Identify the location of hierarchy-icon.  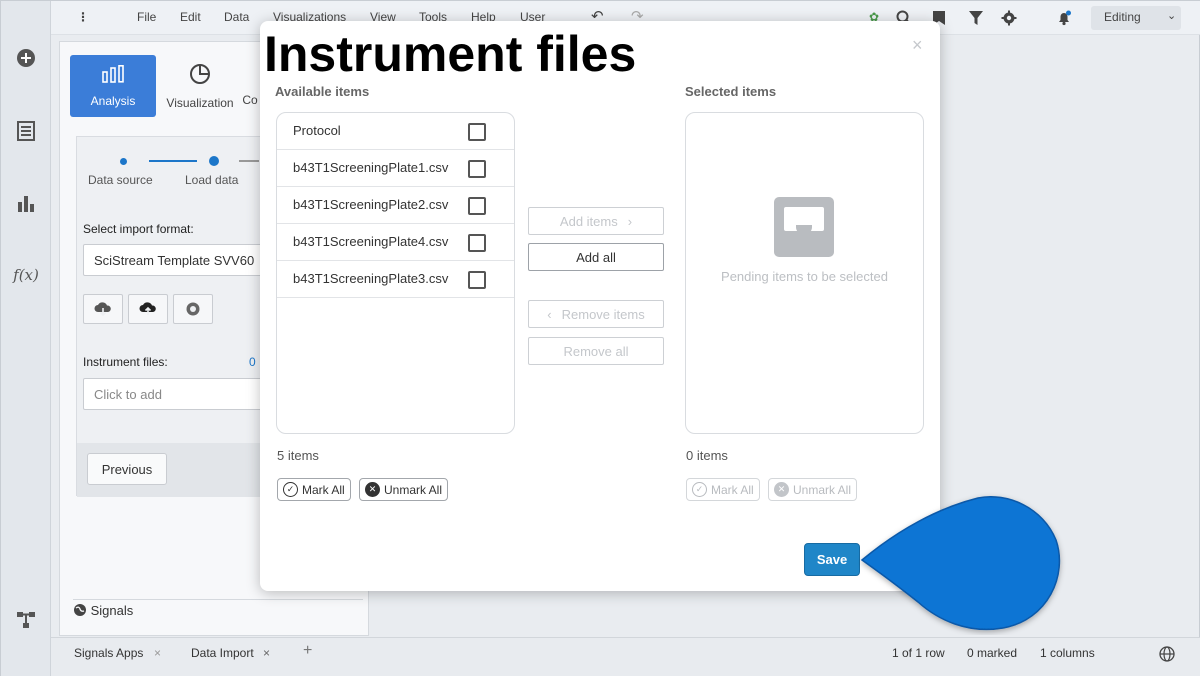
(26, 620).